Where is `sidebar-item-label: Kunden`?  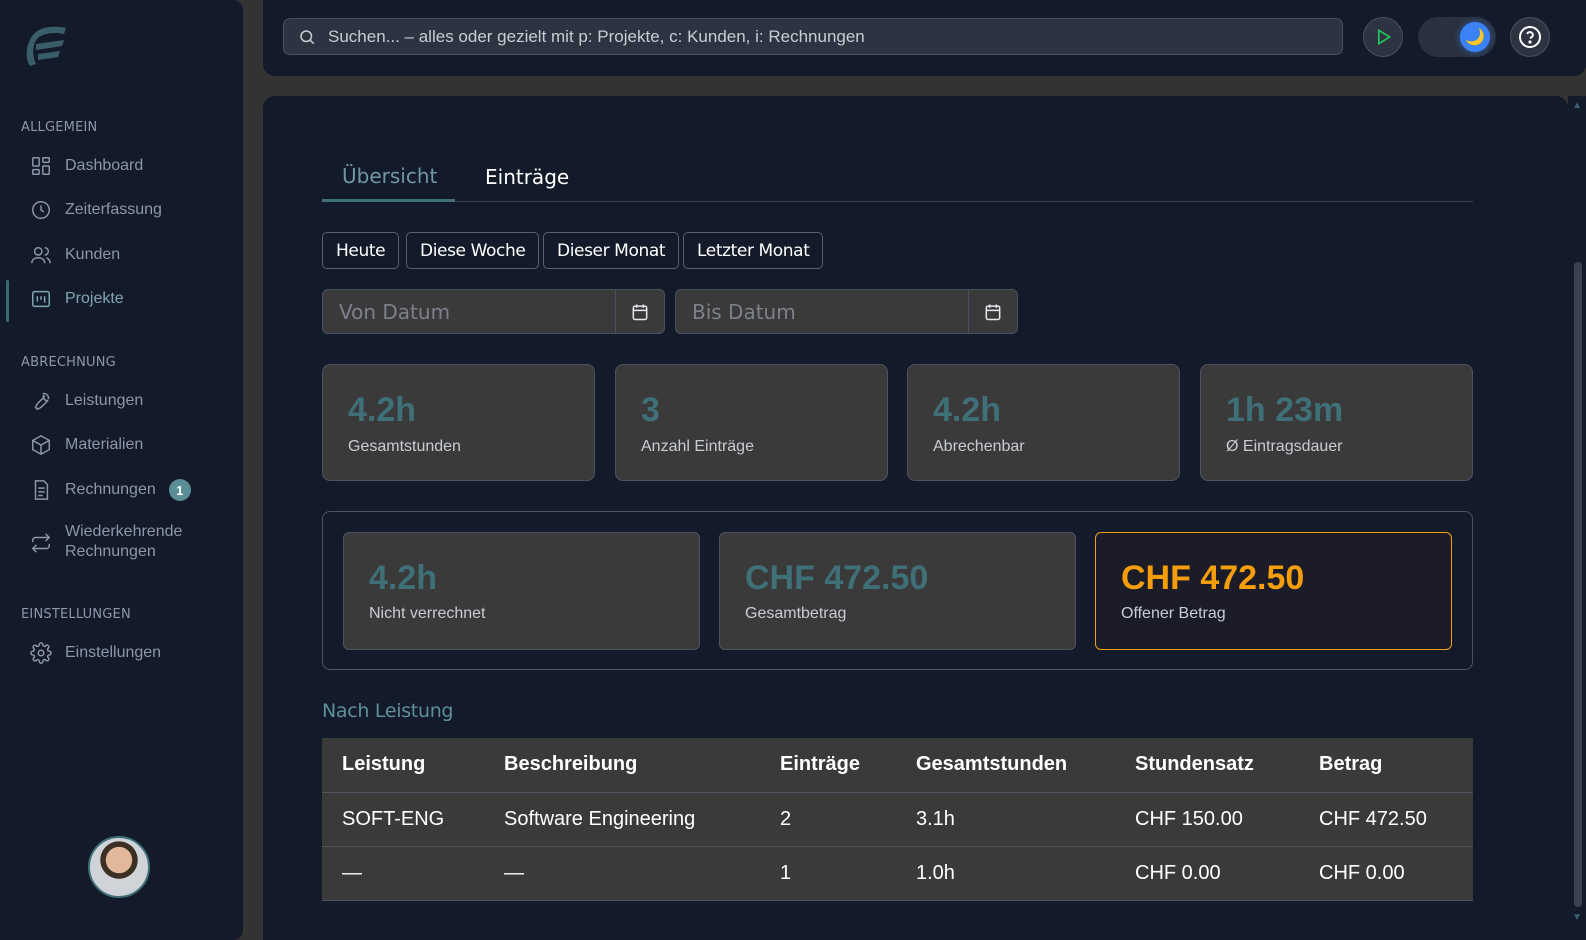 sidebar-item-label: Kunden is located at coordinates (93, 254).